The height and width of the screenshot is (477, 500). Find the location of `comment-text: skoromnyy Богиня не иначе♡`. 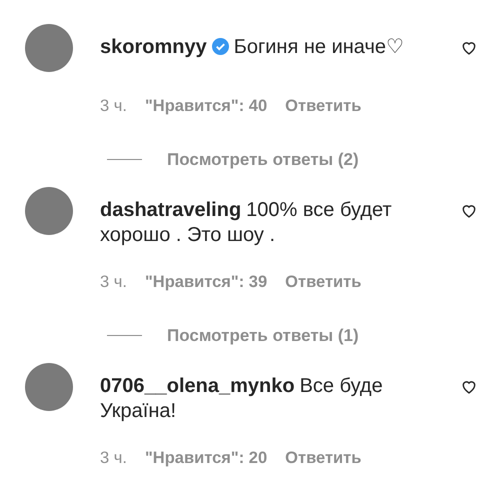

comment-text: skoromnyy Богиня не иначе♡ is located at coordinates (252, 47).